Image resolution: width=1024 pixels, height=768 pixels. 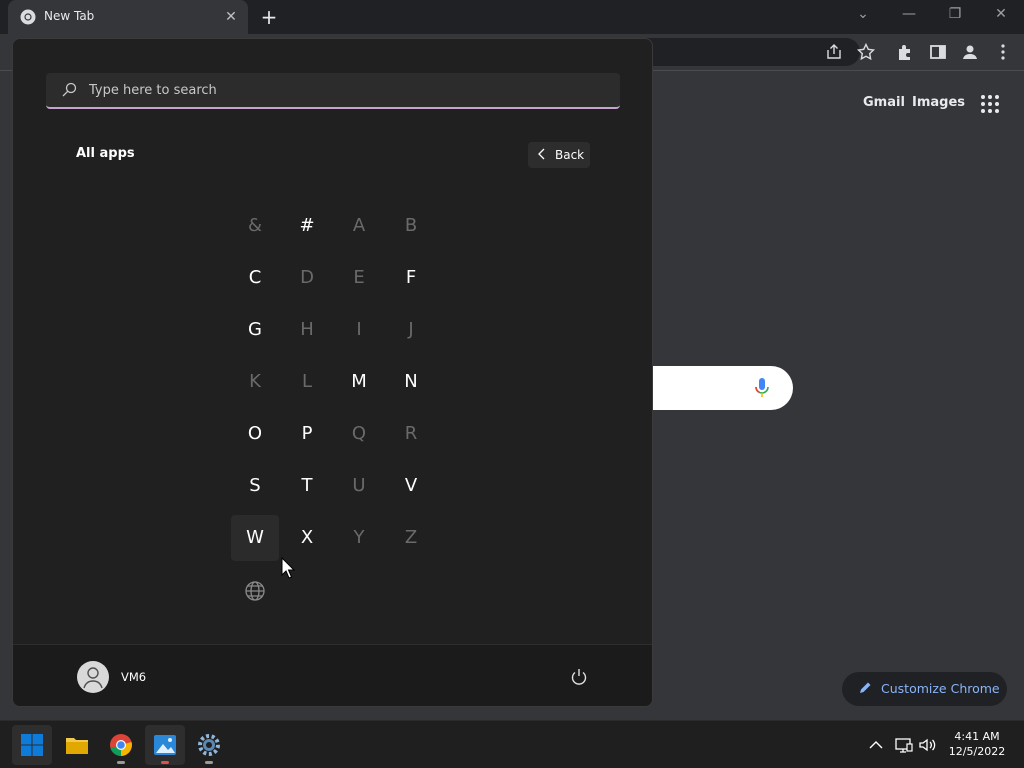 I want to click on volume-icon, so click(x=928, y=745).